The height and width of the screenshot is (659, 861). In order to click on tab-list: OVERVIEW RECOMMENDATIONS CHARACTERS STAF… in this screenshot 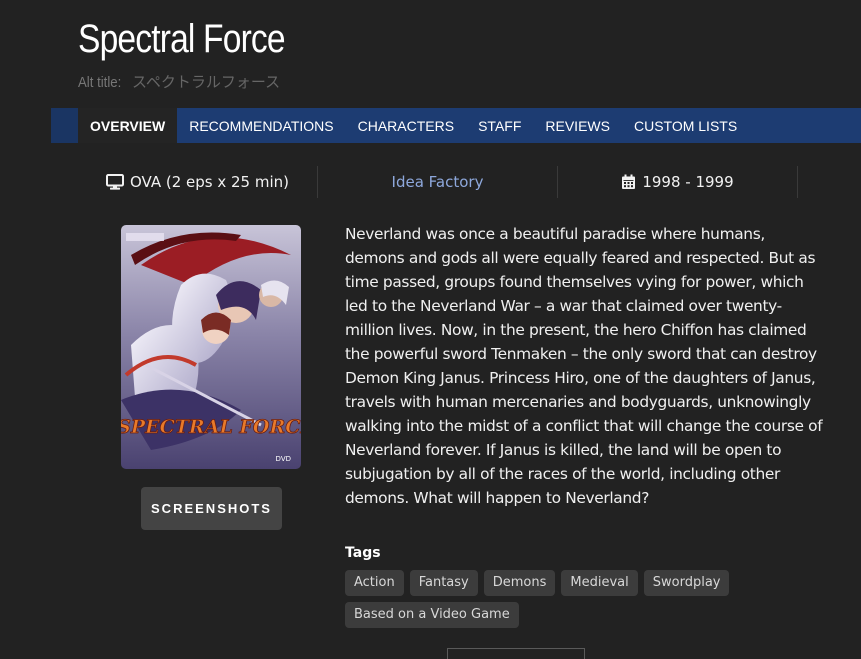, I will do `click(413, 125)`.